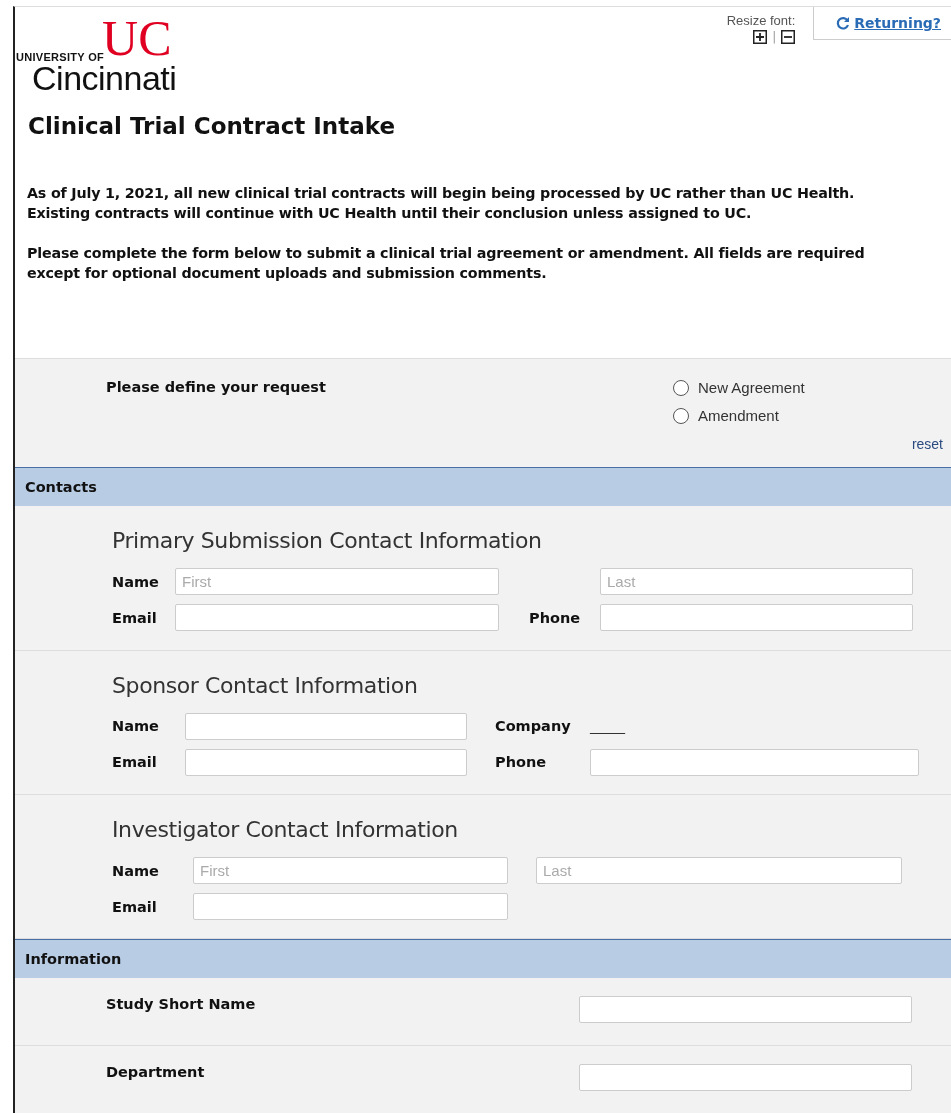  What do you see at coordinates (441, 203) in the screenshot?
I see `intro-paragraph: As of July 1, 2021, all new clinical trial contracts will begin being processed by UC rather than UC Health. Existing contracts will continue with UC Health until their conclusion unless assigned to UC.` at bounding box center [441, 203].